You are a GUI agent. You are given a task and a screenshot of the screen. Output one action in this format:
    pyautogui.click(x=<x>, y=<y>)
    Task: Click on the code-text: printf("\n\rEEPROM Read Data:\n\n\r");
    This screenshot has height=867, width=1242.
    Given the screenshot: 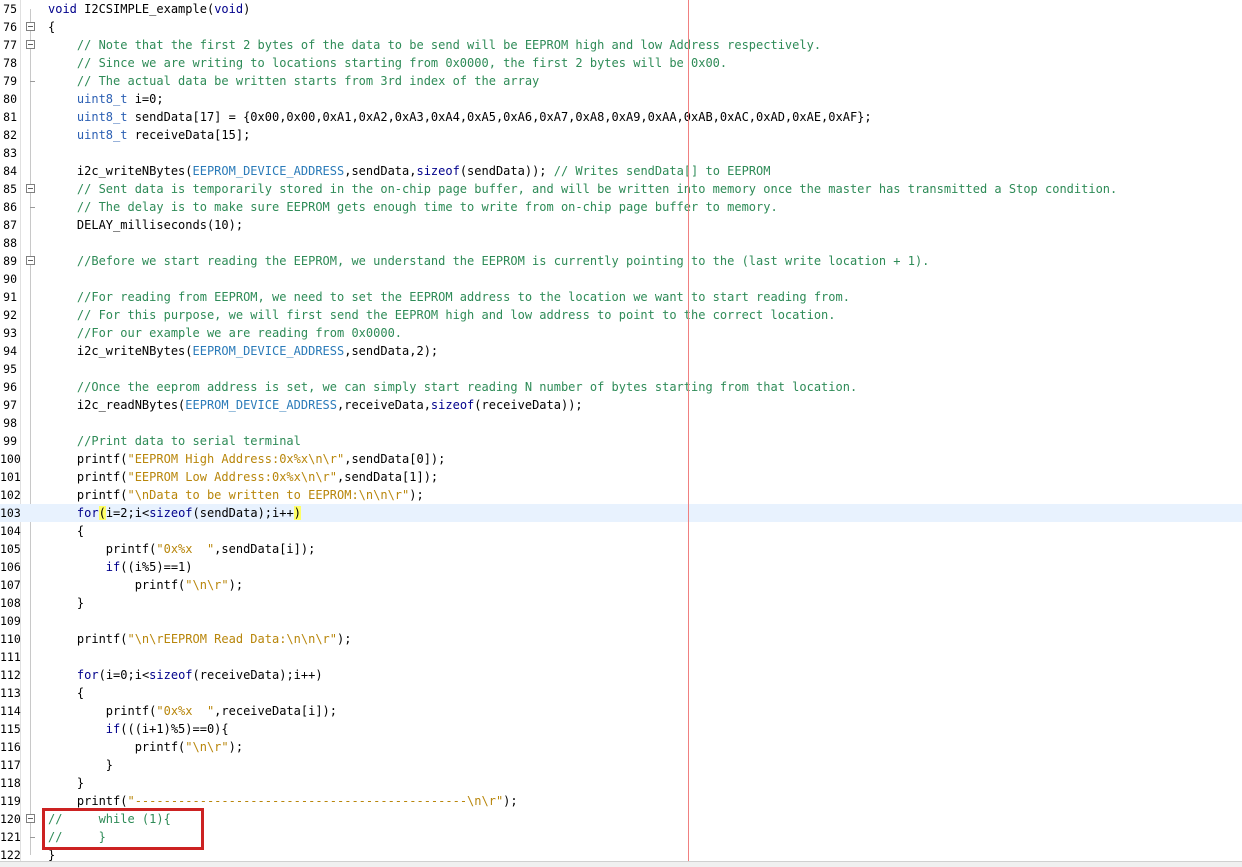 What is the action you would take?
    pyautogui.click(x=200, y=639)
    